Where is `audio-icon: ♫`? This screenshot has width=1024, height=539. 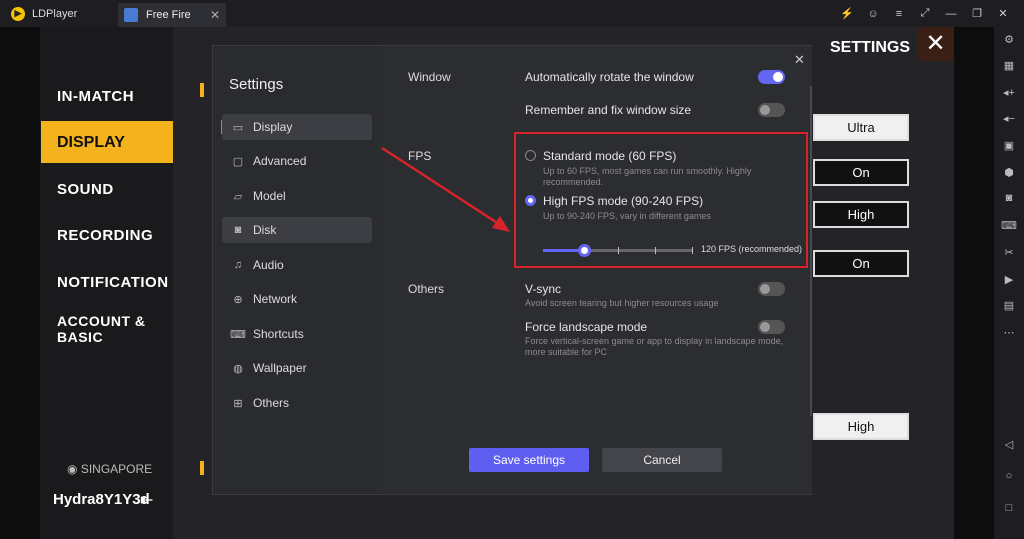 audio-icon: ♫ is located at coordinates (238, 265).